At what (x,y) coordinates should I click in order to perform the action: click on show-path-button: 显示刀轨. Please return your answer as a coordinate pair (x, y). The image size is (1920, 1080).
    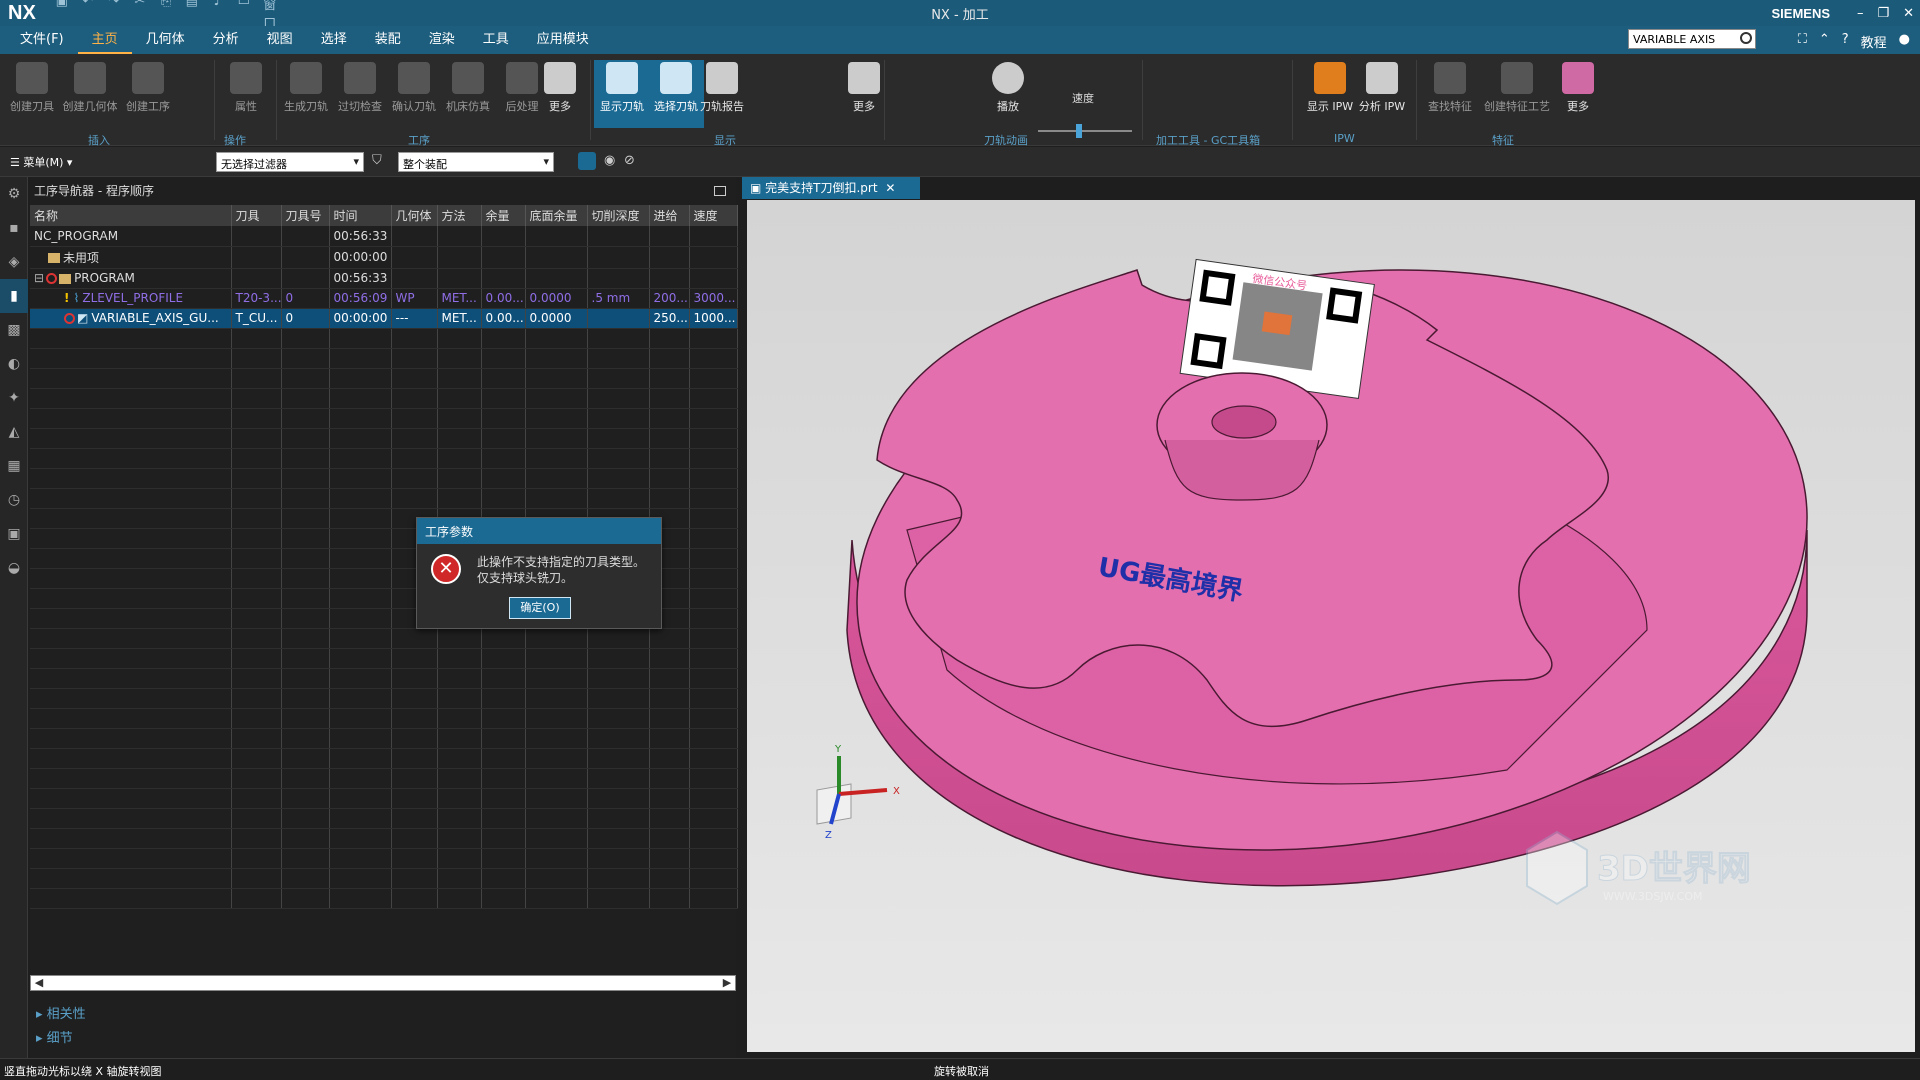
    Looking at the image, I should click on (622, 94).